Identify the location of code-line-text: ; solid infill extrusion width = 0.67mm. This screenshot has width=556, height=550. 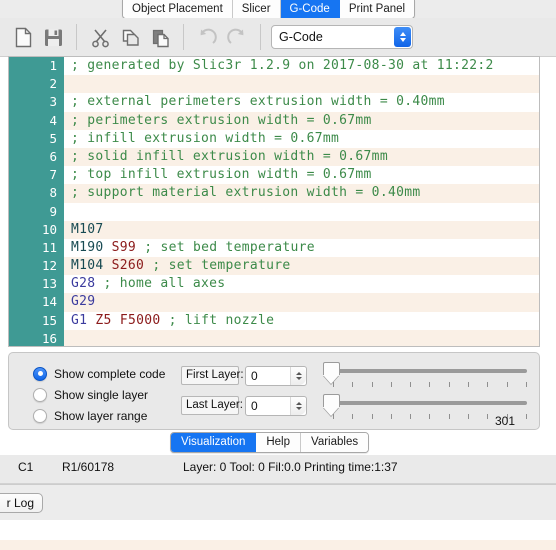
(301, 157).